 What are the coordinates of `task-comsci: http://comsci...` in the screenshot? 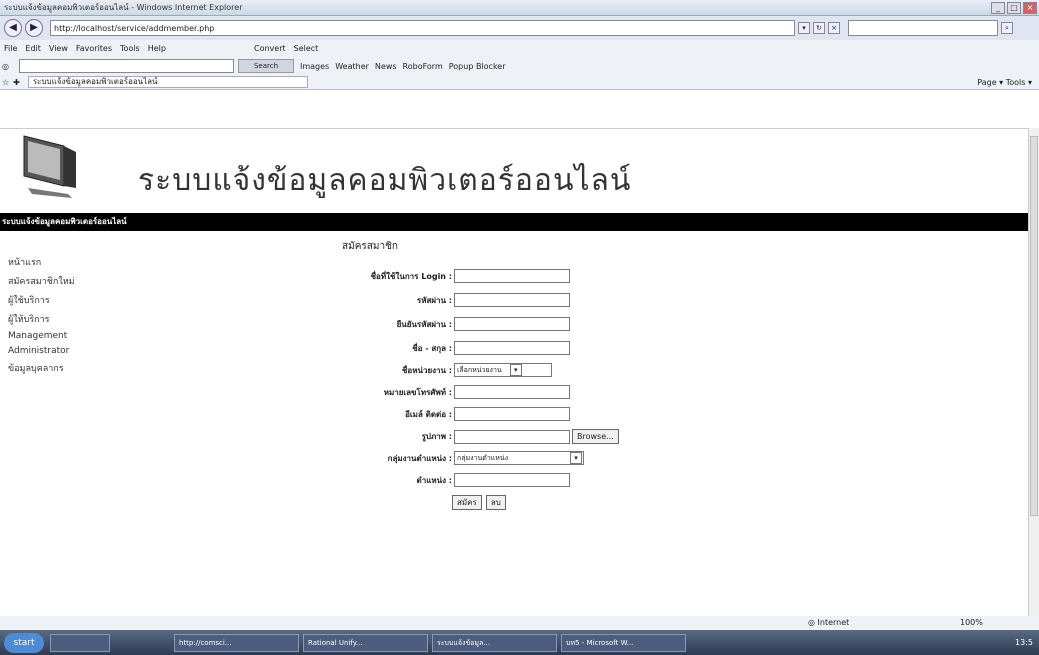 It's located at (236, 642).